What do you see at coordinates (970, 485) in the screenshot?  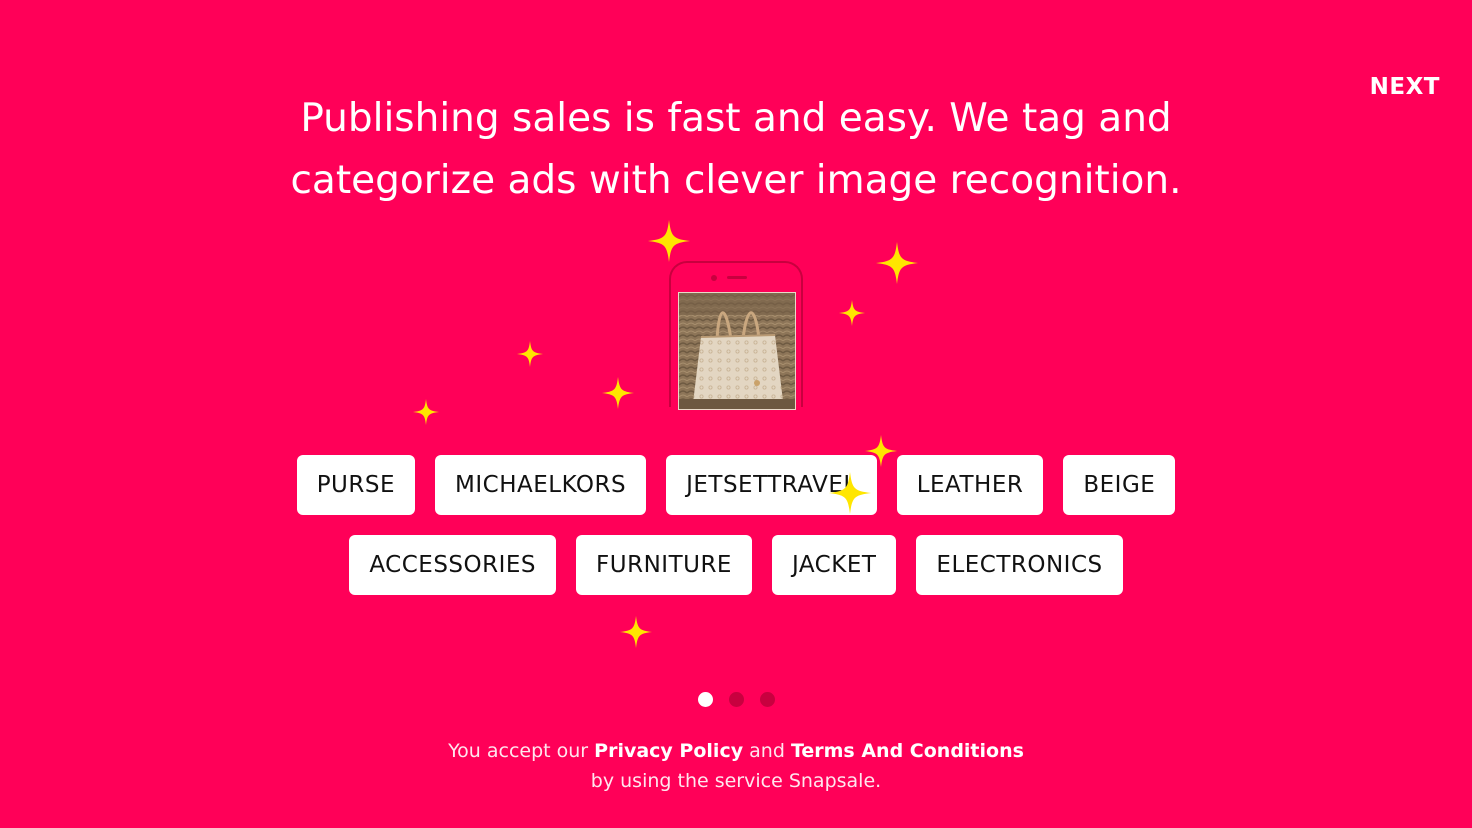 I see `tag-leather: LEATHER` at bounding box center [970, 485].